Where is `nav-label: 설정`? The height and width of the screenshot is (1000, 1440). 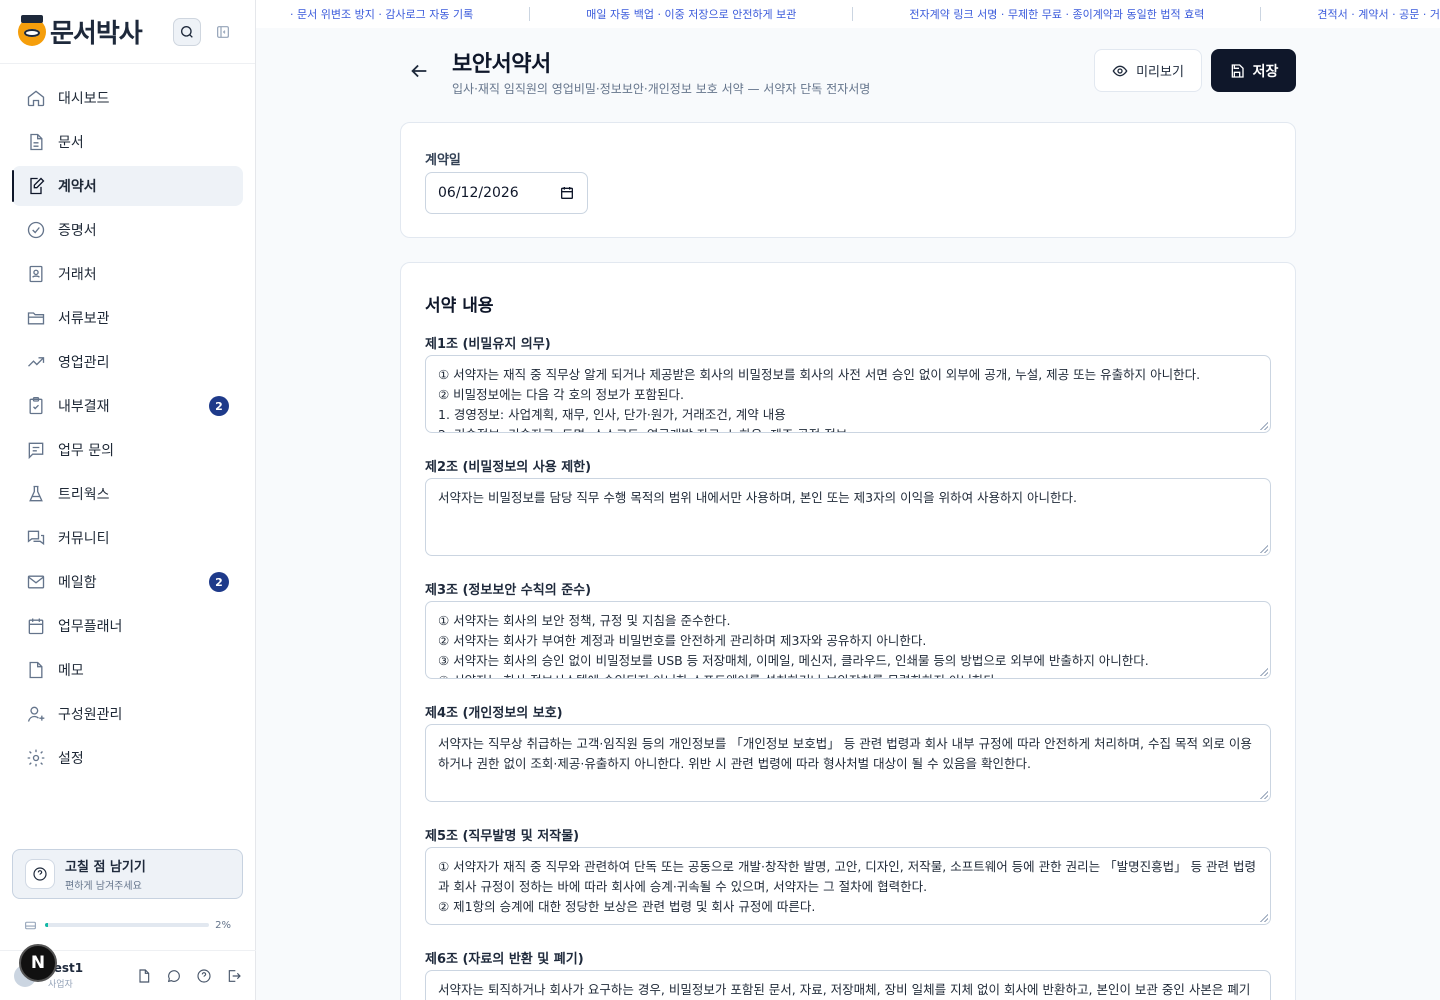
nav-label: 설정 is located at coordinates (71, 759).